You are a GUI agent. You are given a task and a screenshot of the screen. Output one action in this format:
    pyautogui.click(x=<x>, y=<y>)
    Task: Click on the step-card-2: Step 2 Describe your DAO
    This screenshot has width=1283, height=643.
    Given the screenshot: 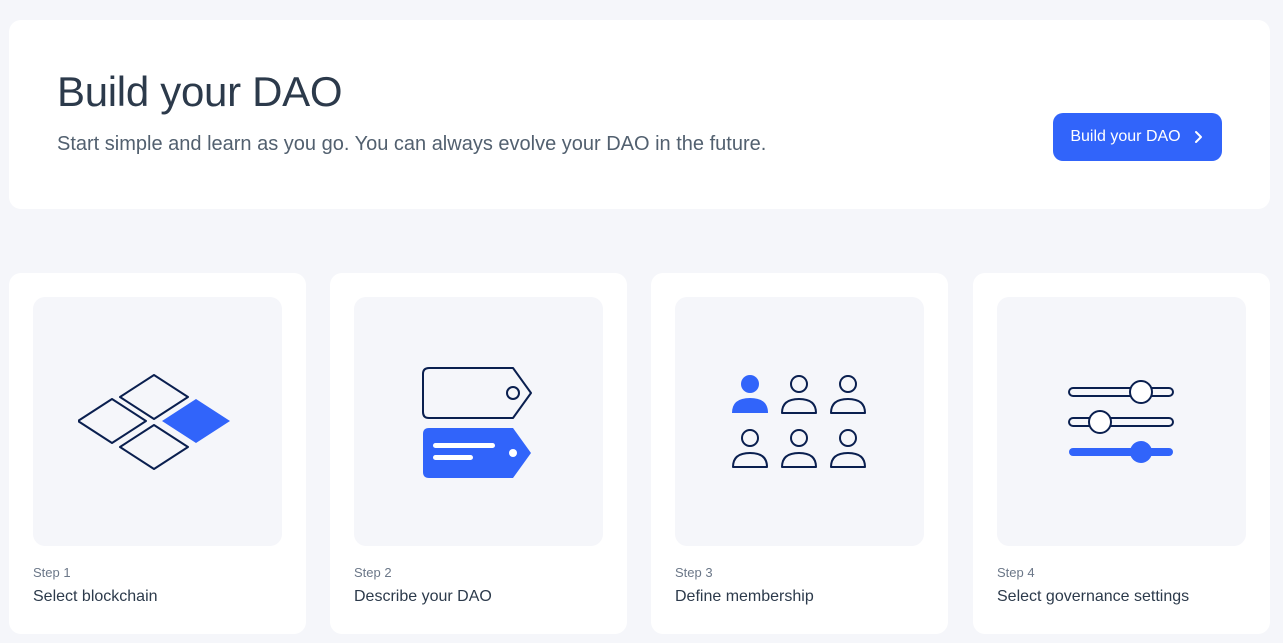 What is the action you would take?
    pyautogui.click(x=478, y=453)
    